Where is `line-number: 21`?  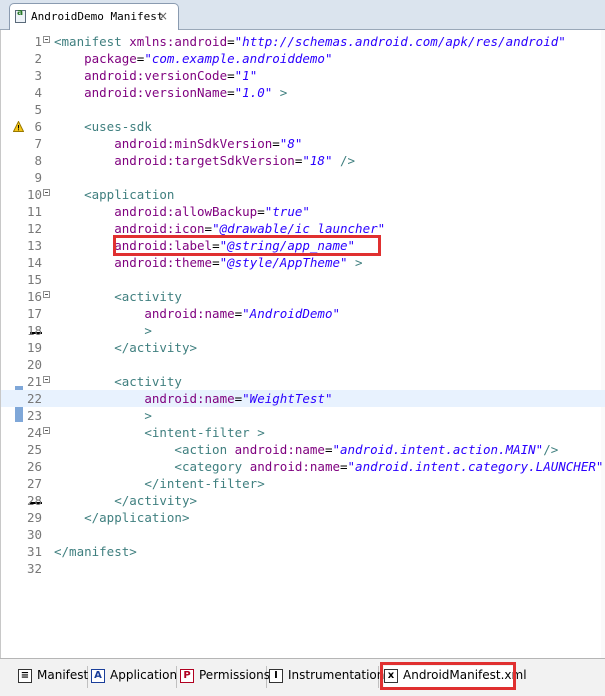 line-number: 21 is located at coordinates (34, 381).